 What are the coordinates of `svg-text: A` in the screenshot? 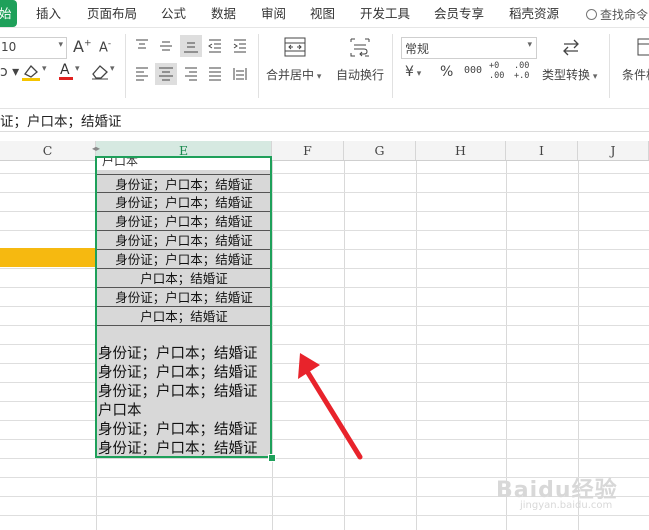 It's located at (65, 70).